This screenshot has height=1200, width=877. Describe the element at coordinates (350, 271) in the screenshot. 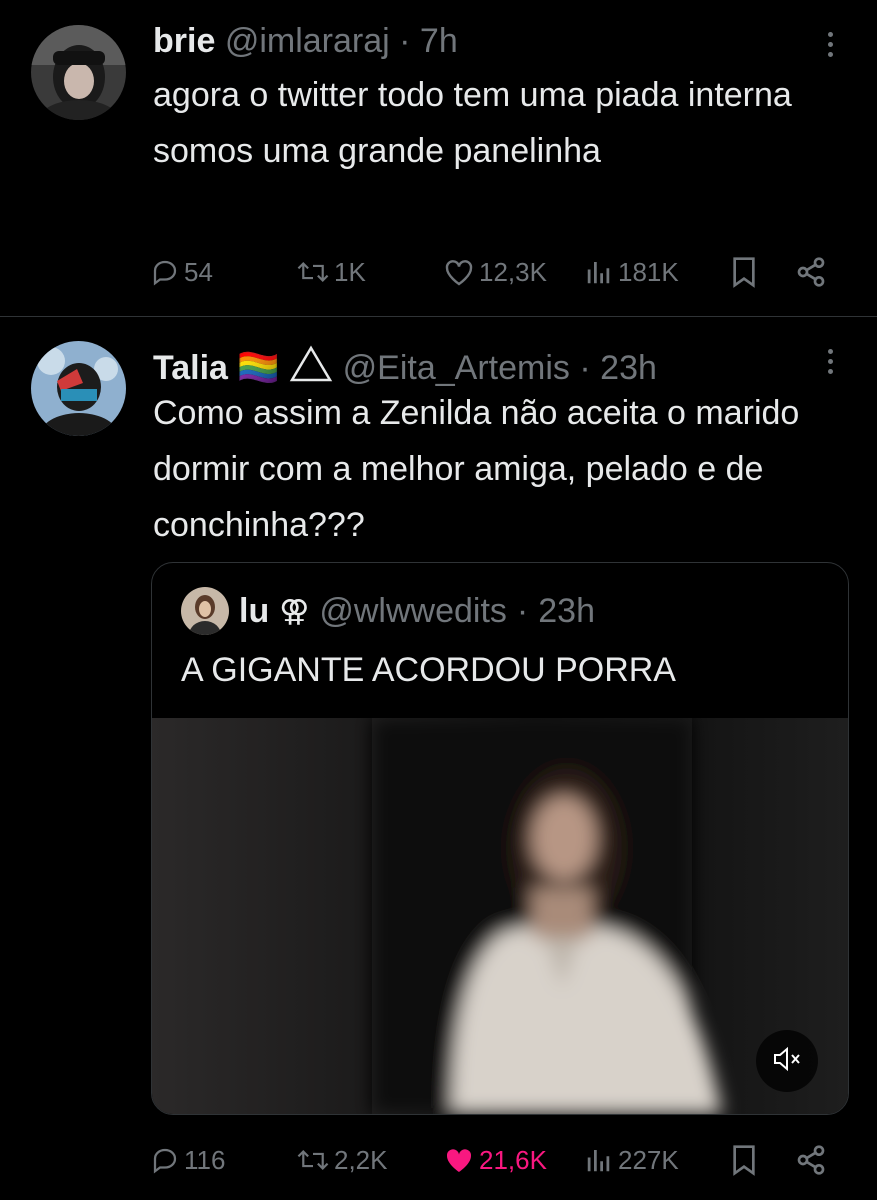

I see `retweet-count: 1K` at that location.